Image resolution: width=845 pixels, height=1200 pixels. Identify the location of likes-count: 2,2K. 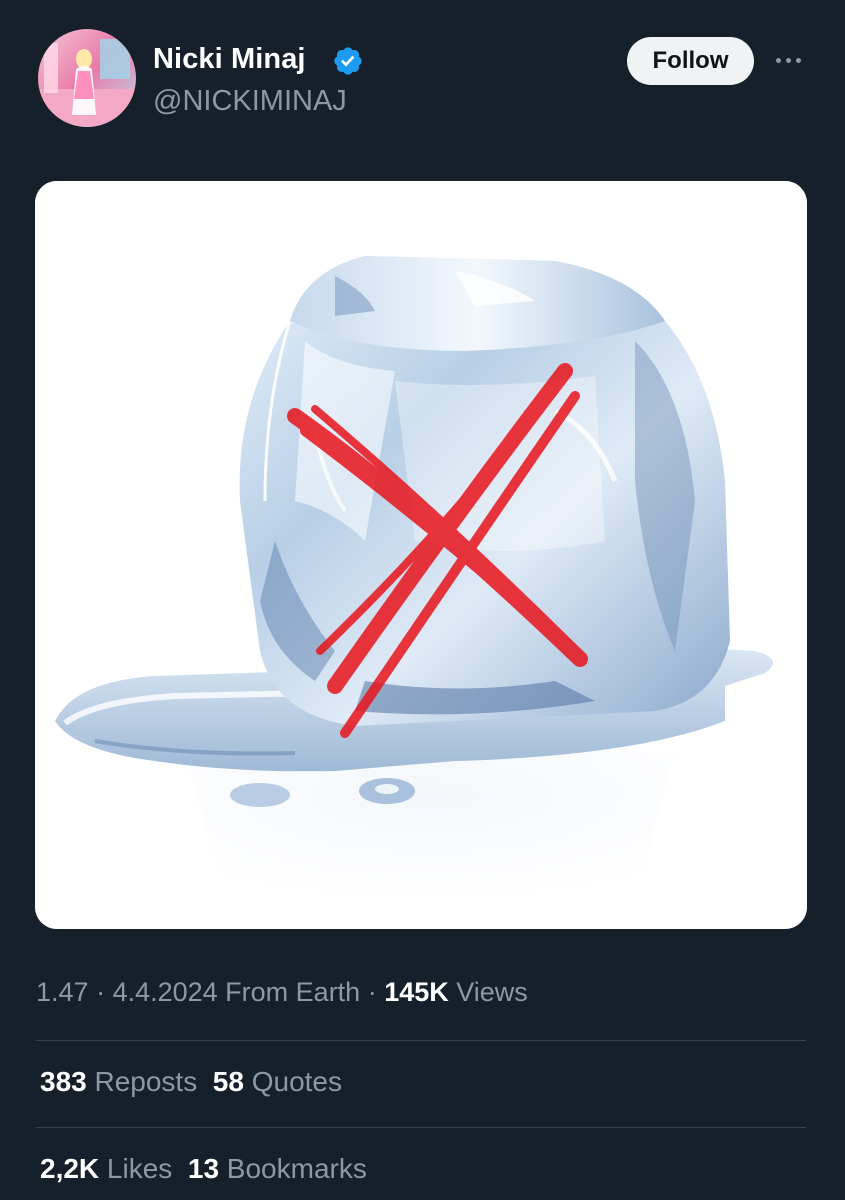
(70, 1168).